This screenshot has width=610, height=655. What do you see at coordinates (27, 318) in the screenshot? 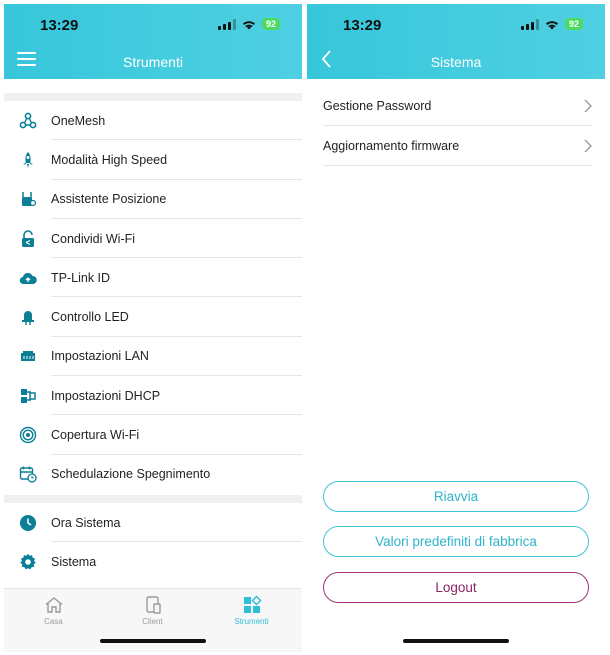
I see `led-icon` at bounding box center [27, 318].